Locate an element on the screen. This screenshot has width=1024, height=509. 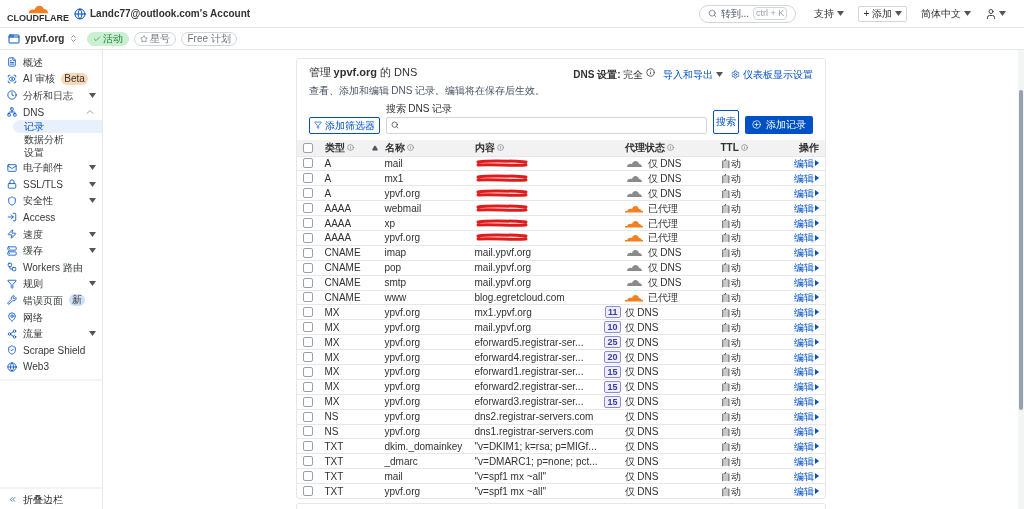
dns-search-field is located at coordinates (546, 125).